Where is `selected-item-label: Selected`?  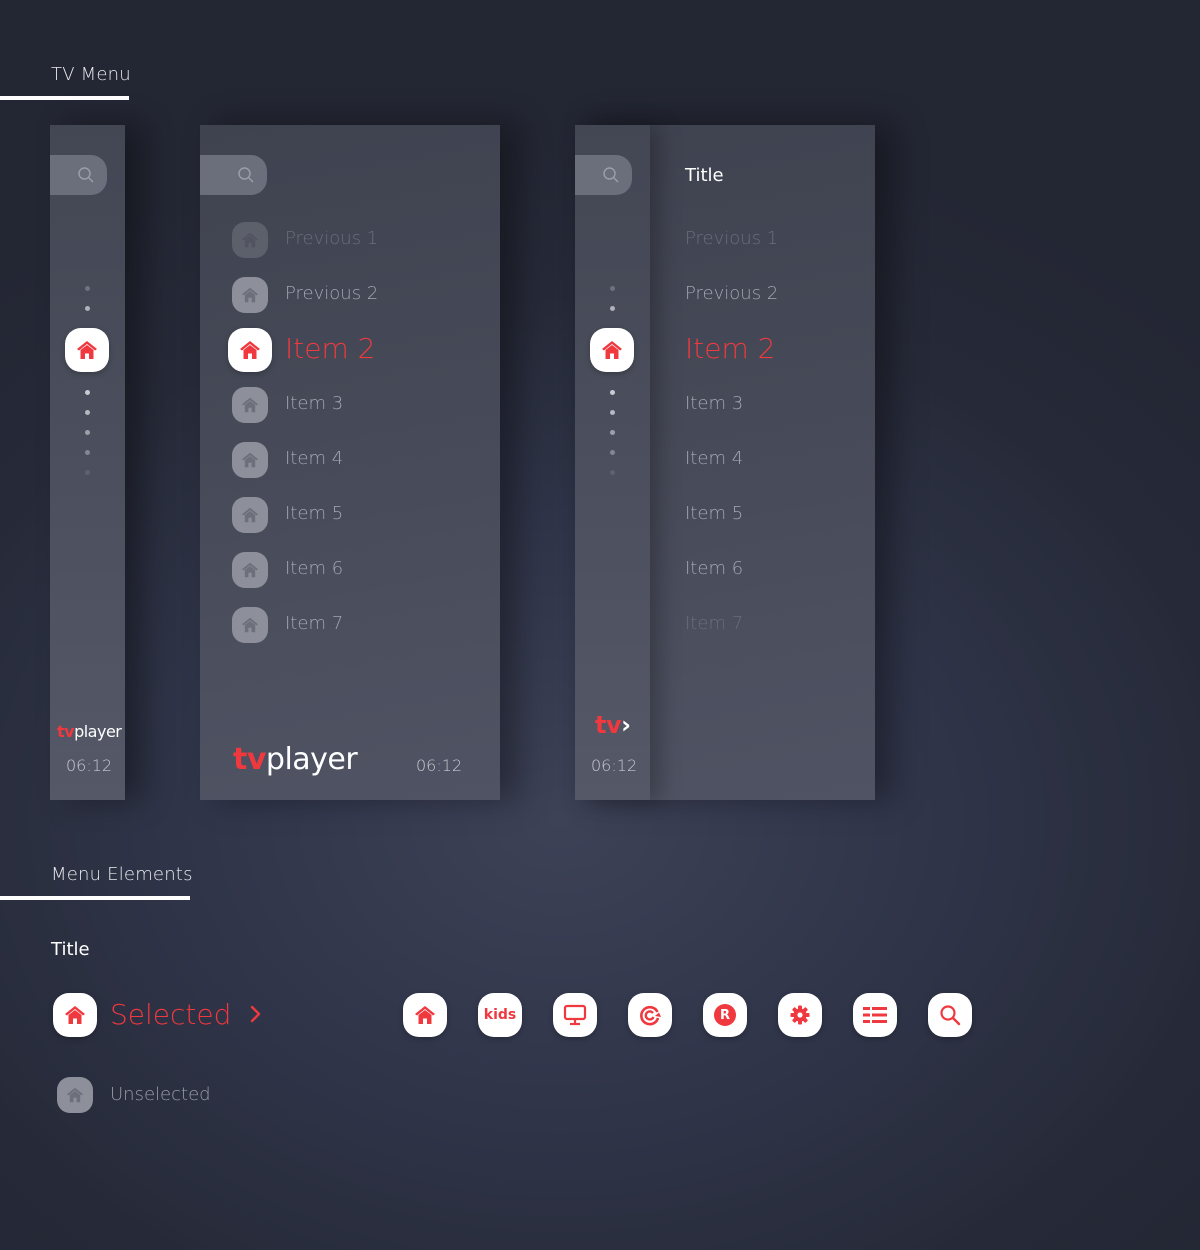 selected-item-label: Selected is located at coordinates (170, 1014).